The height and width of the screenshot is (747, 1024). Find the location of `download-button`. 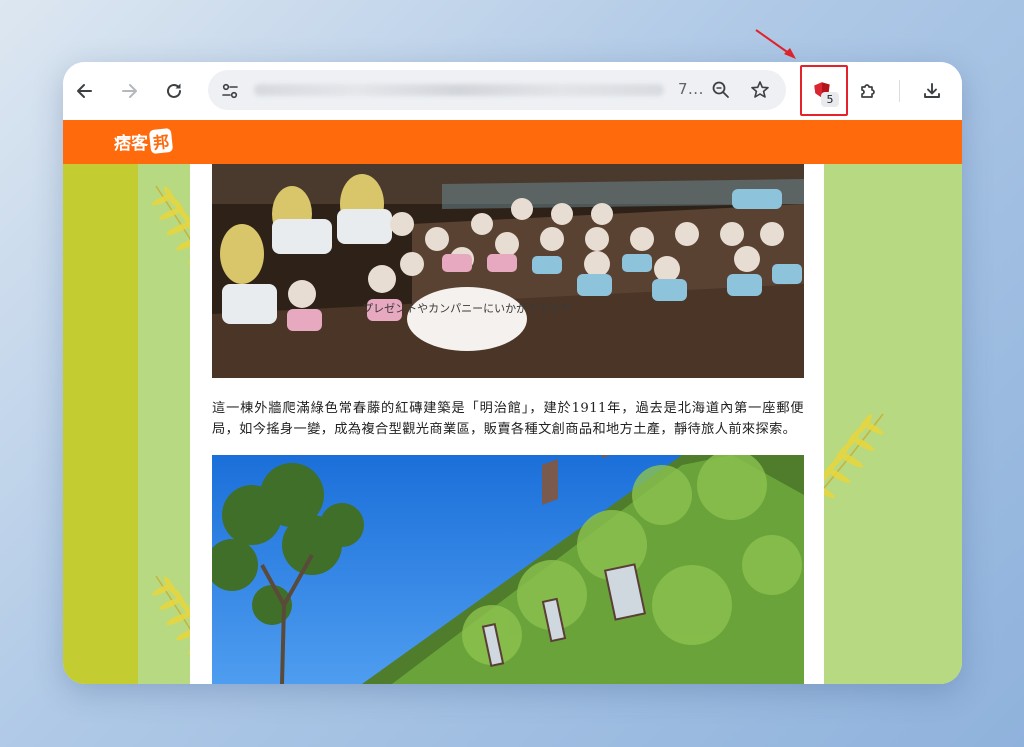

download-button is located at coordinates (932, 91).